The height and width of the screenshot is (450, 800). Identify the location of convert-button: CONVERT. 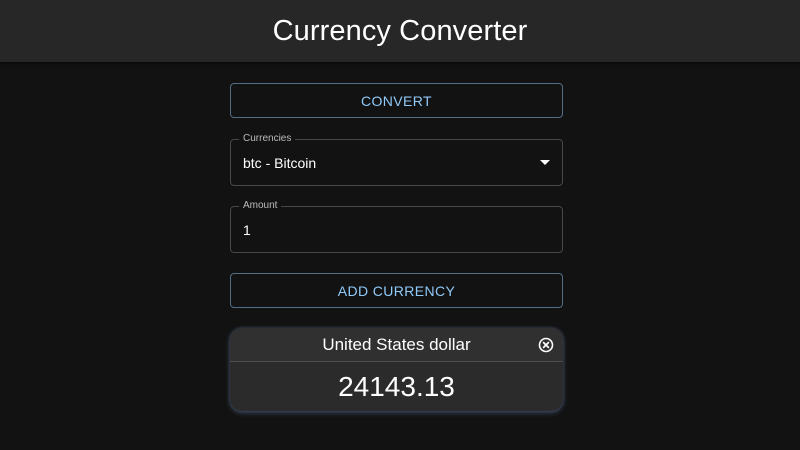
(396, 100).